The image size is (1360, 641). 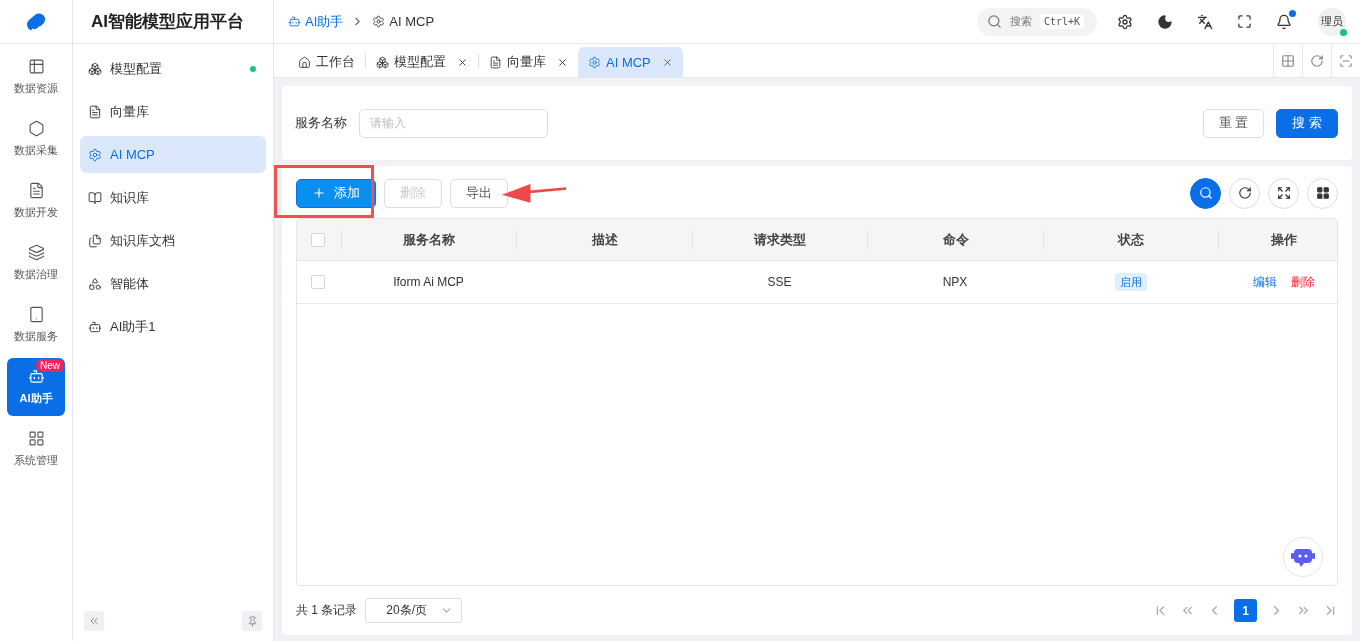 I want to click on columns-icon, so click(x=1322, y=193).